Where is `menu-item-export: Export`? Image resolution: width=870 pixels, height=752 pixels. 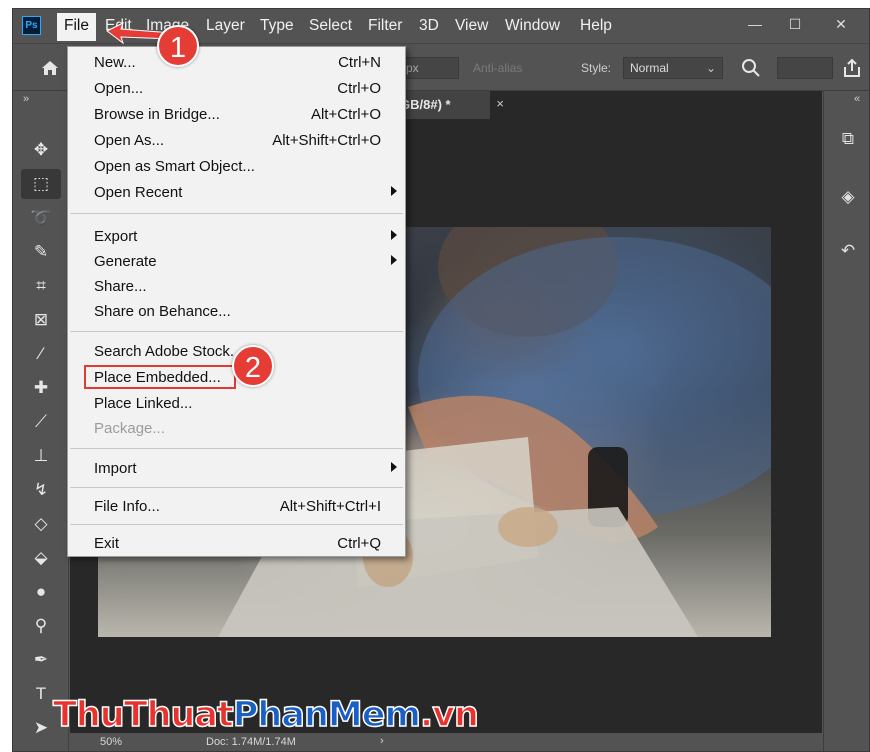 menu-item-export: Export is located at coordinates (236, 237).